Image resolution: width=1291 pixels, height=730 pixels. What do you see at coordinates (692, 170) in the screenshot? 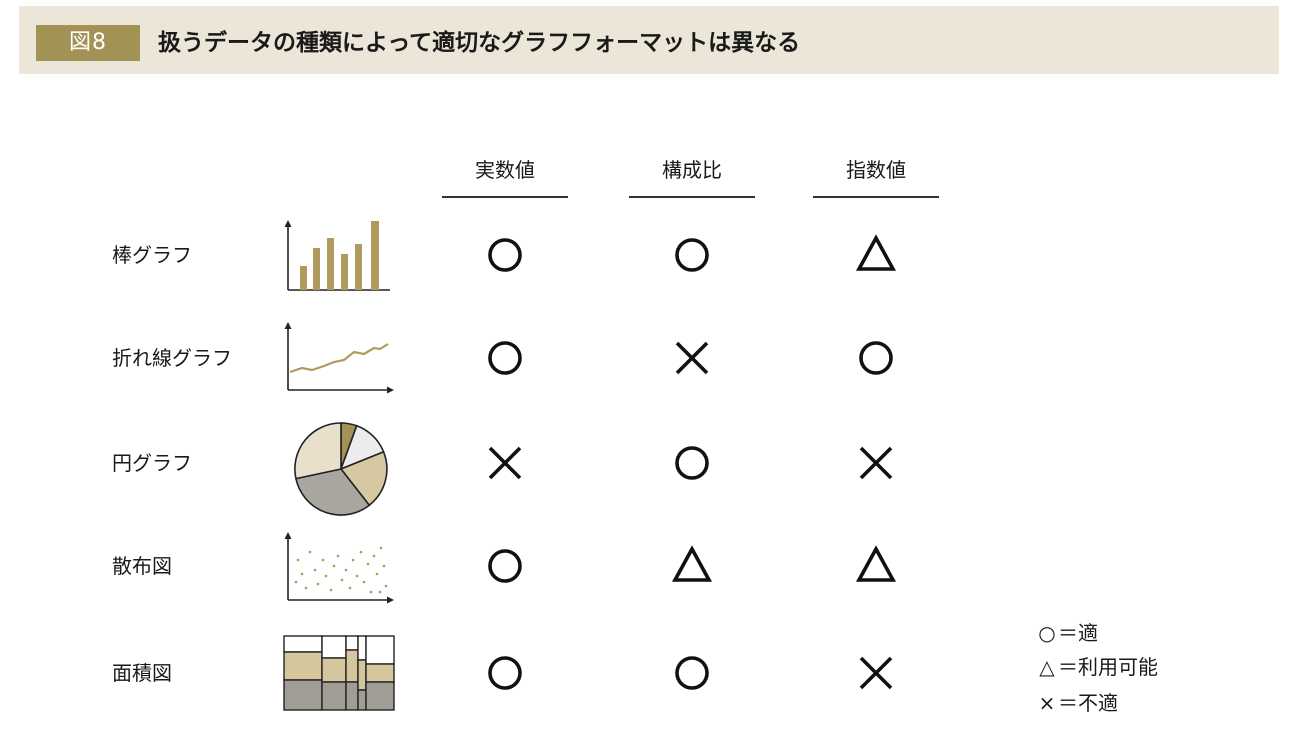
I see `column-header-composition-ratio: 構成比` at bounding box center [692, 170].